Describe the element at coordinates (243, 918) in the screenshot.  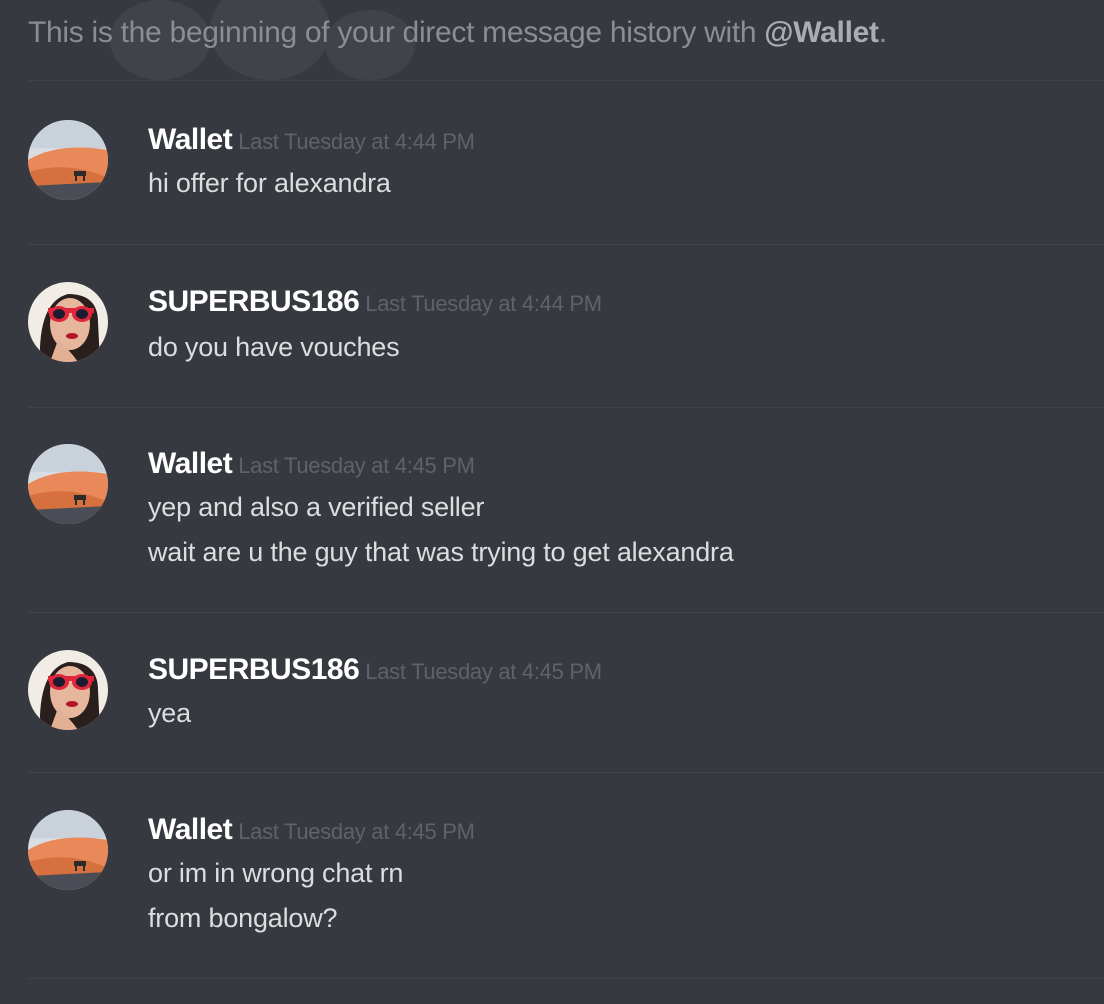
I see `message-text: from bongalow?` at that location.